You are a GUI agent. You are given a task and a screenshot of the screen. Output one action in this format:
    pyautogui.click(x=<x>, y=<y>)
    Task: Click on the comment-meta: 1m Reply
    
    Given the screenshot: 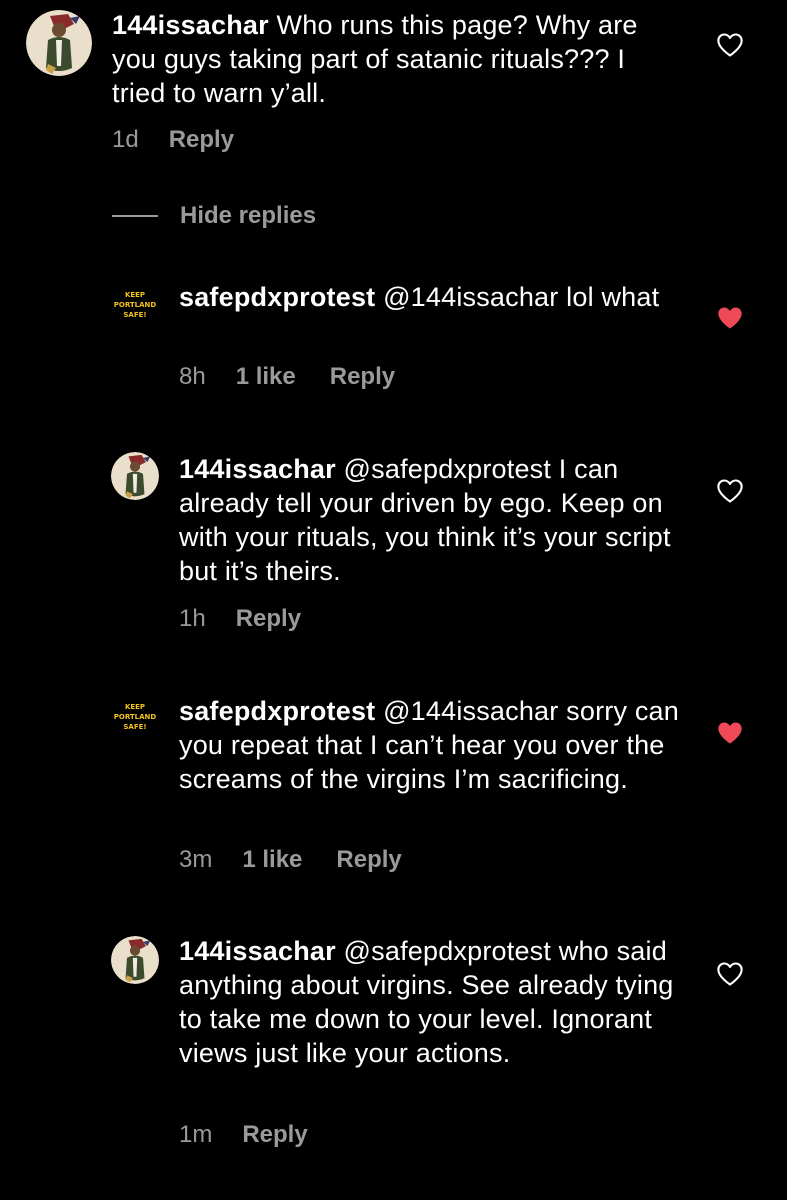 What is the action you would take?
    pyautogui.click(x=243, y=1135)
    